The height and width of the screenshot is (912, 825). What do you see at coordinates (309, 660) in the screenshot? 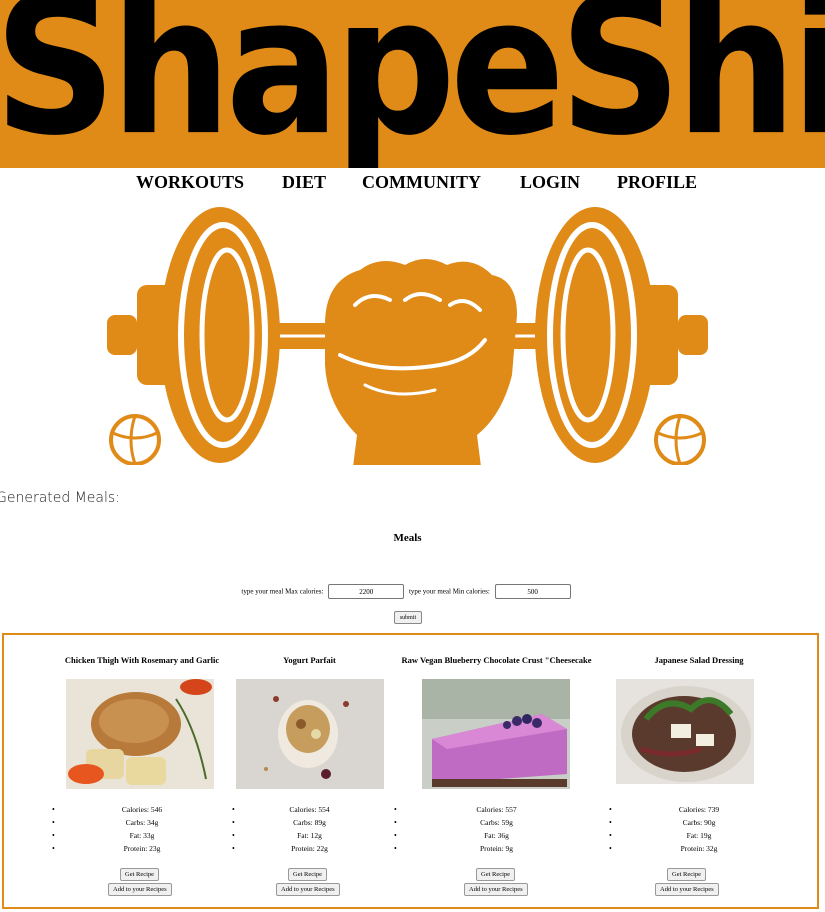
I see `meal-title: Yogurt Parfait` at bounding box center [309, 660].